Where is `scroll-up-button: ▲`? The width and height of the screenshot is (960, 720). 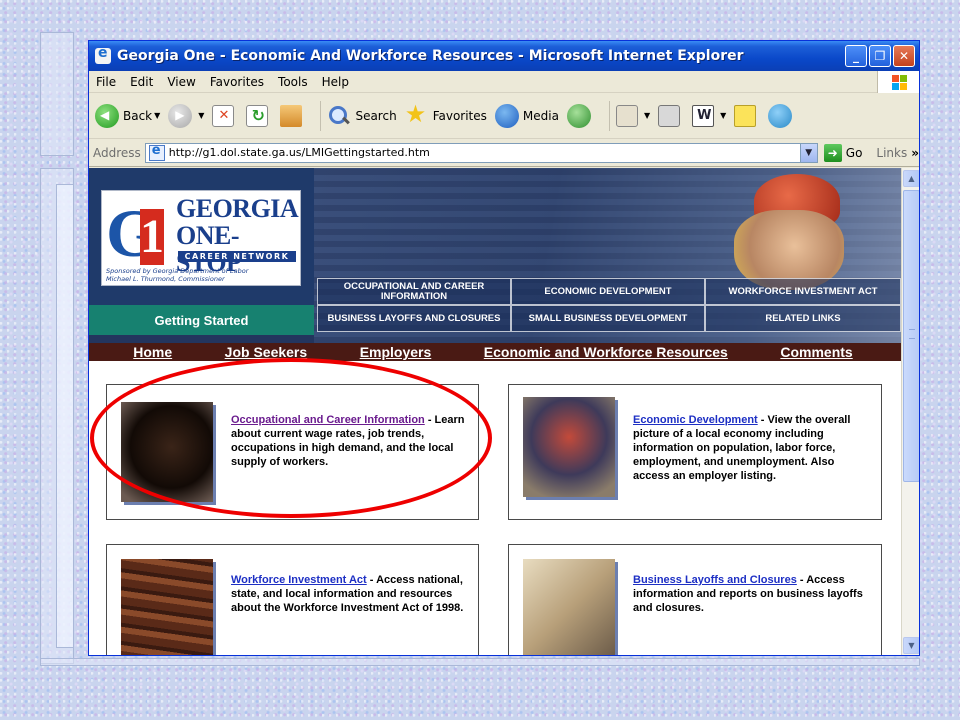
scroll-up-button: ▲ is located at coordinates (911, 178).